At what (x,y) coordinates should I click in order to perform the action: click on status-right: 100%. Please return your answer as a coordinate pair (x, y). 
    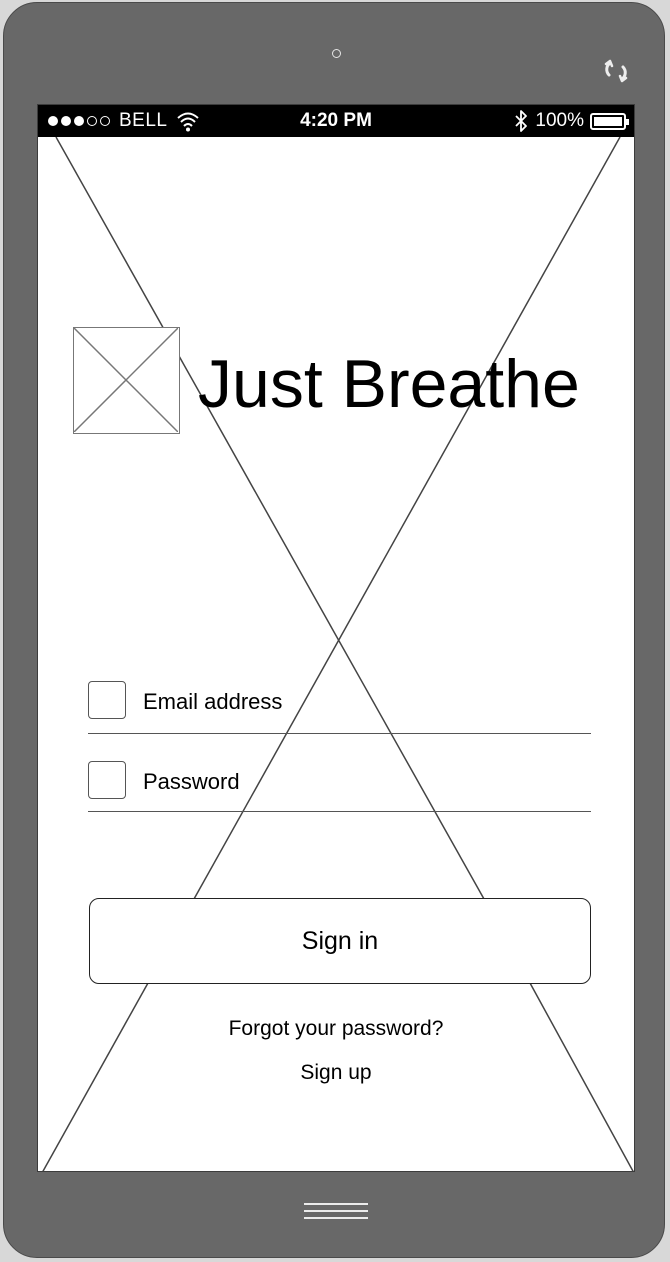
    Looking at the image, I should click on (571, 121).